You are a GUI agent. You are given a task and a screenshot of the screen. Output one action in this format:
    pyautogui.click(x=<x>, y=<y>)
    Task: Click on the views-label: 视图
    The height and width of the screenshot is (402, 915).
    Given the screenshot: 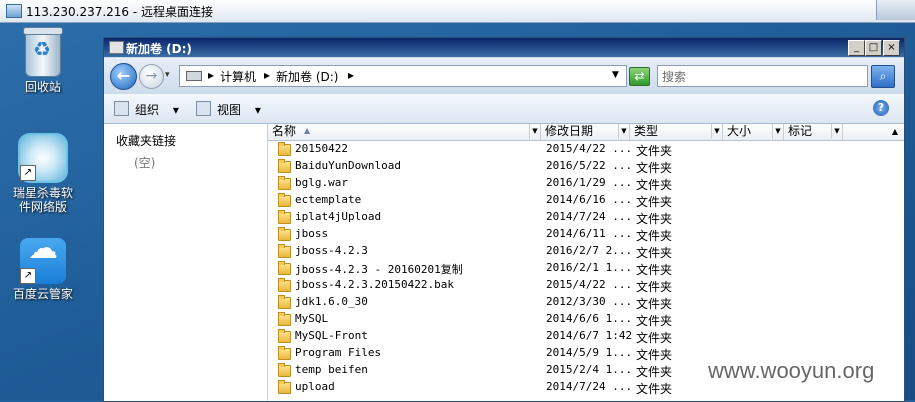 What is the action you would take?
    pyautogui.click(x=229, y=110)
    